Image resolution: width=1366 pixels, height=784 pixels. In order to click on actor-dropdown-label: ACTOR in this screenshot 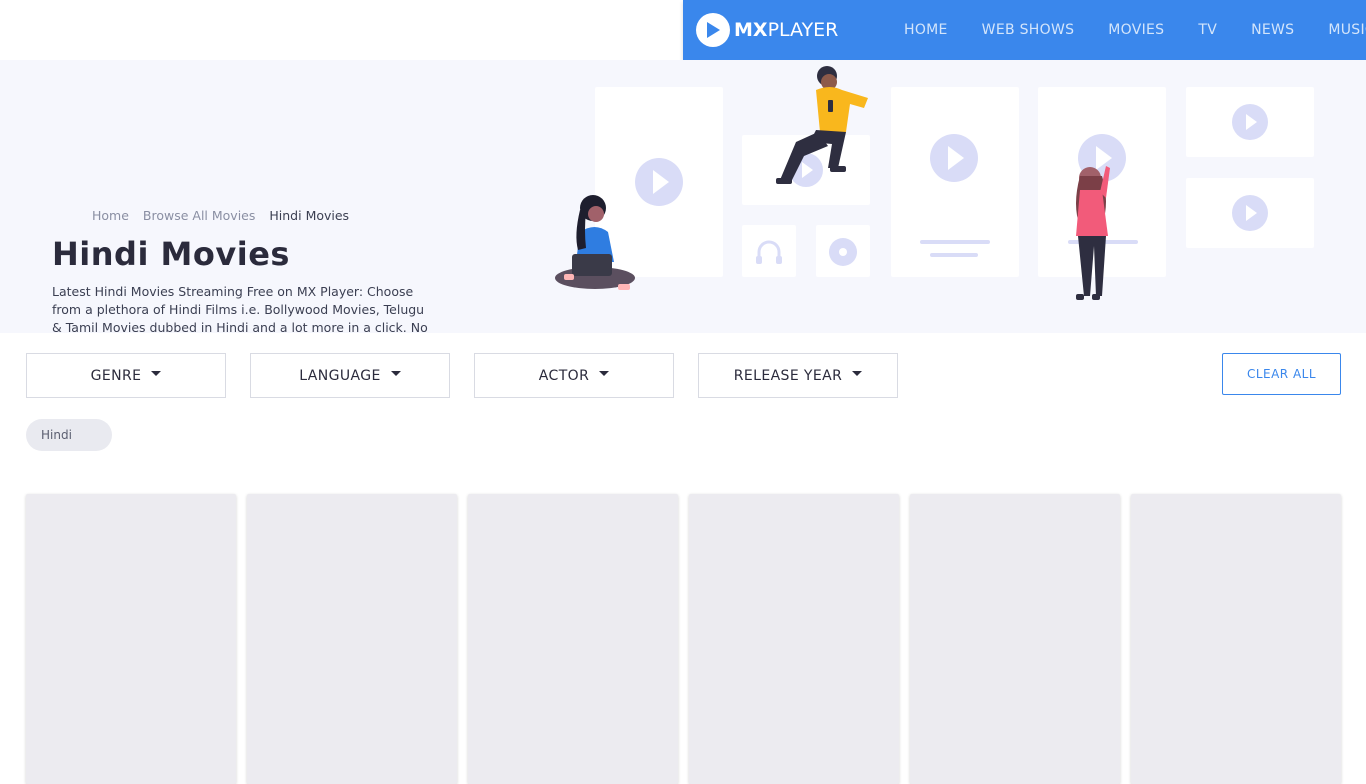, I will do `click(564, 375)`.